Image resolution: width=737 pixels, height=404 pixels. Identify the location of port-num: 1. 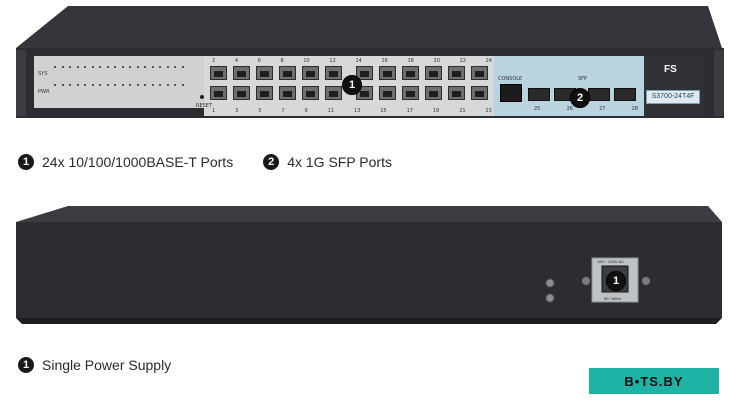
(214, 111).